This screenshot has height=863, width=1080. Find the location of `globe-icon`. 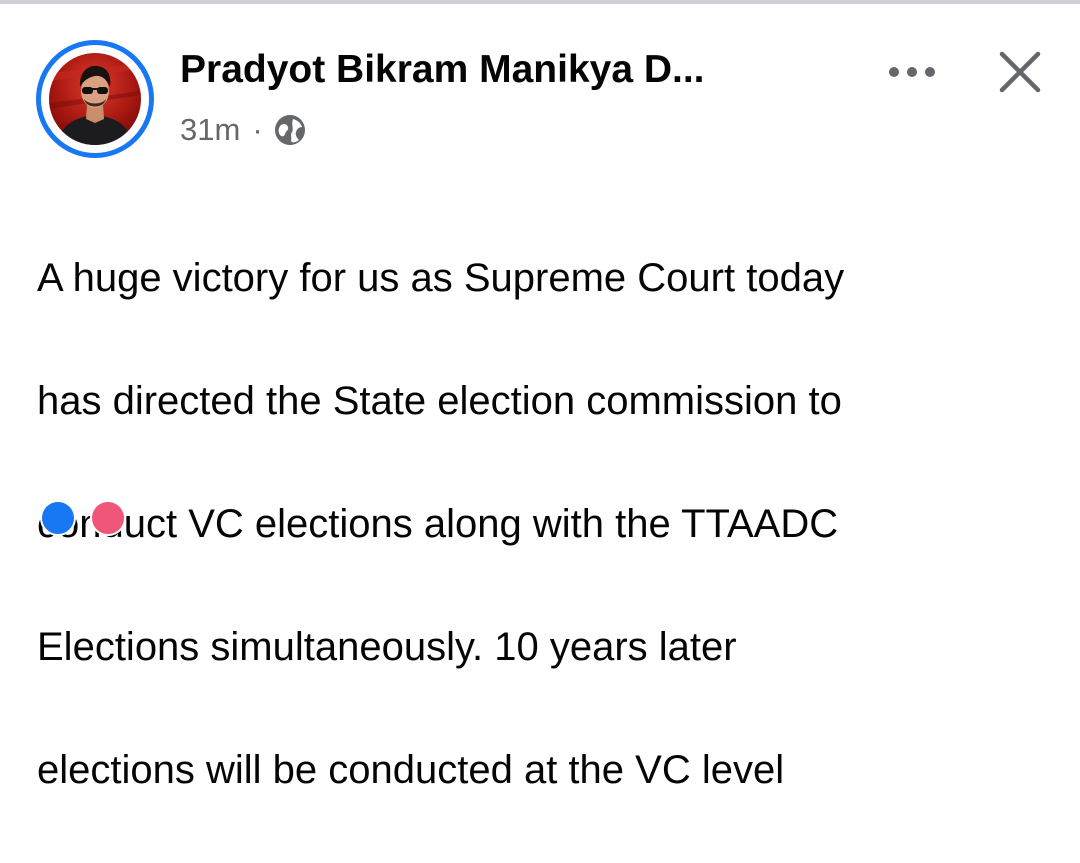

globe-icon is located at coordinates (290, 130).